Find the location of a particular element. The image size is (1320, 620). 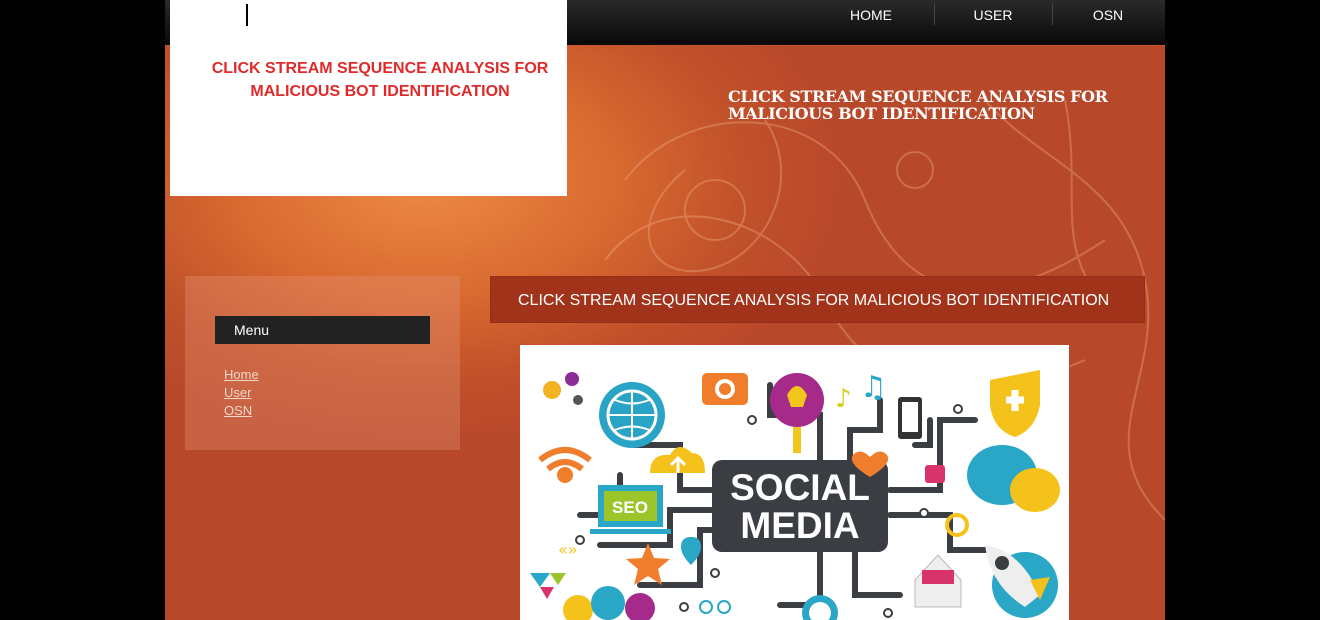

nav-osn: OSN is located at coordinates (1108, 15).